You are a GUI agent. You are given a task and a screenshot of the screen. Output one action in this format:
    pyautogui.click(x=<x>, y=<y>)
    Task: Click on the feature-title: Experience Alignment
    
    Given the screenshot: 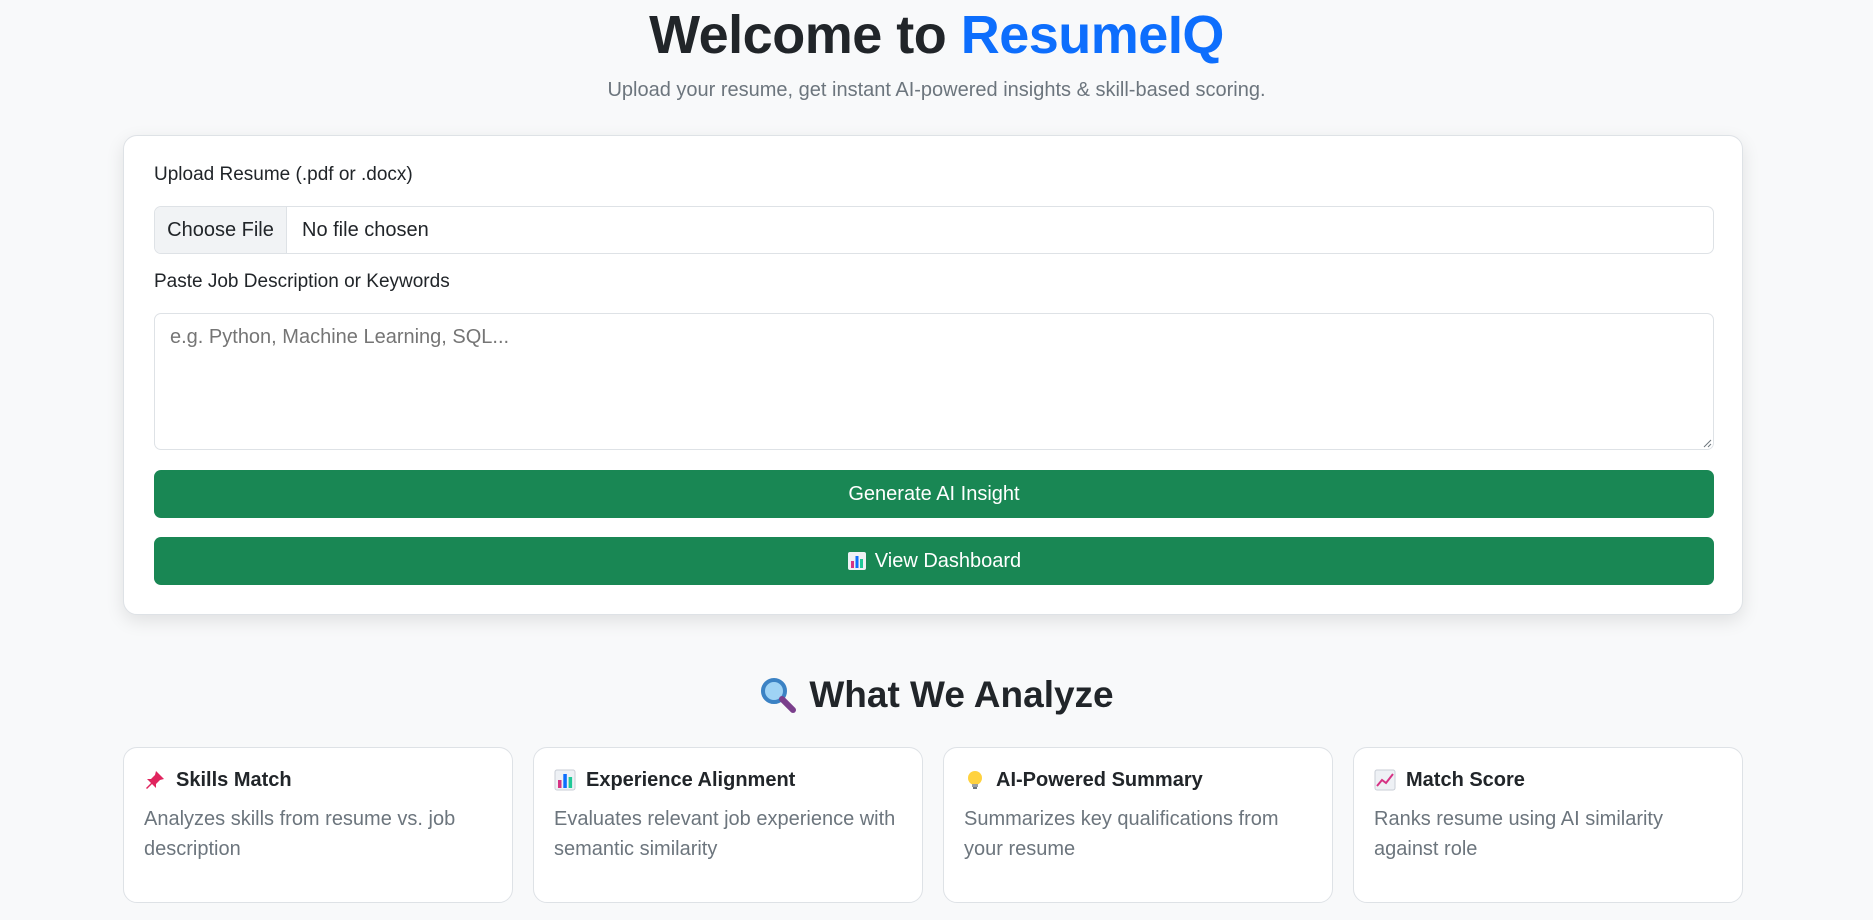 What is the action you would take?
    pyautogui.click(x=691, y=779)
    